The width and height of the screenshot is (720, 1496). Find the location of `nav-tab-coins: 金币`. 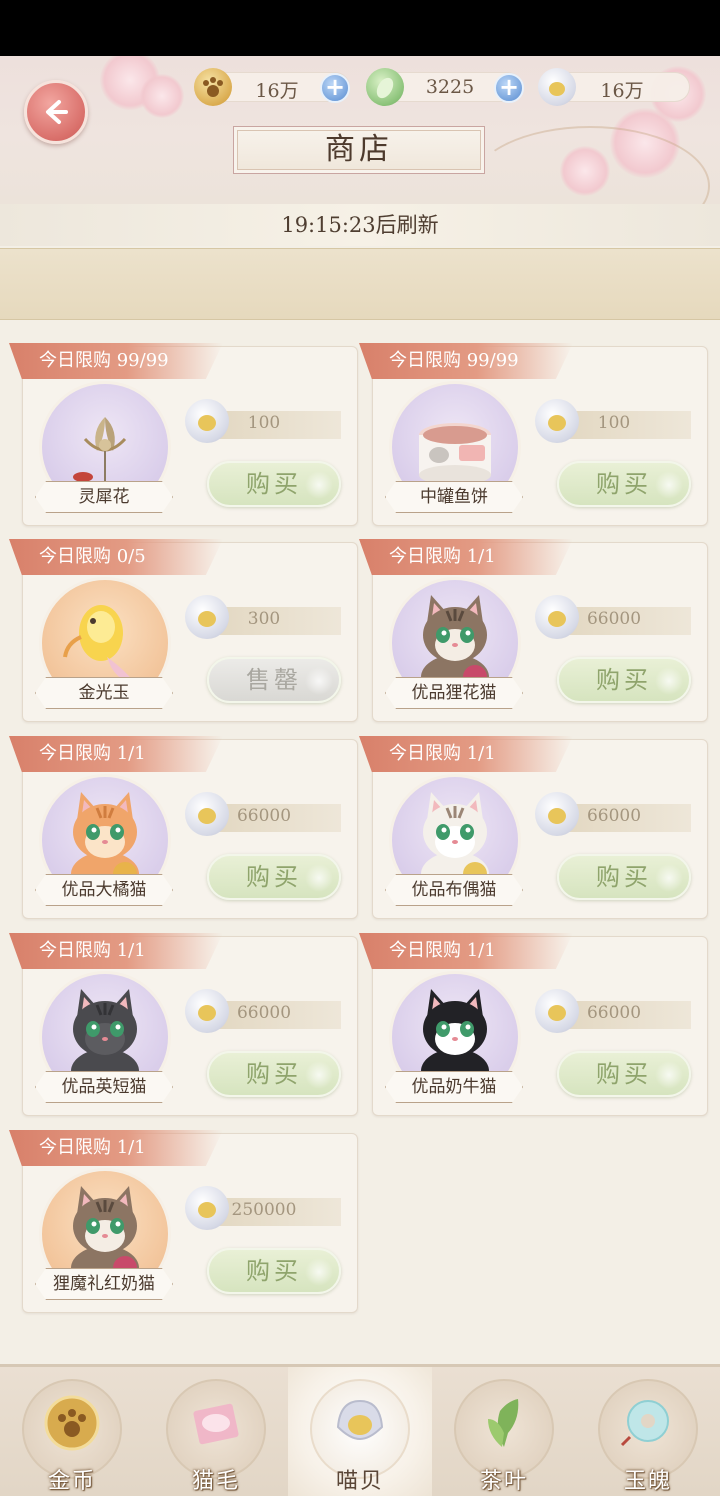

nav-tab-coins: 金币 is located at coordinates (72, 1431).